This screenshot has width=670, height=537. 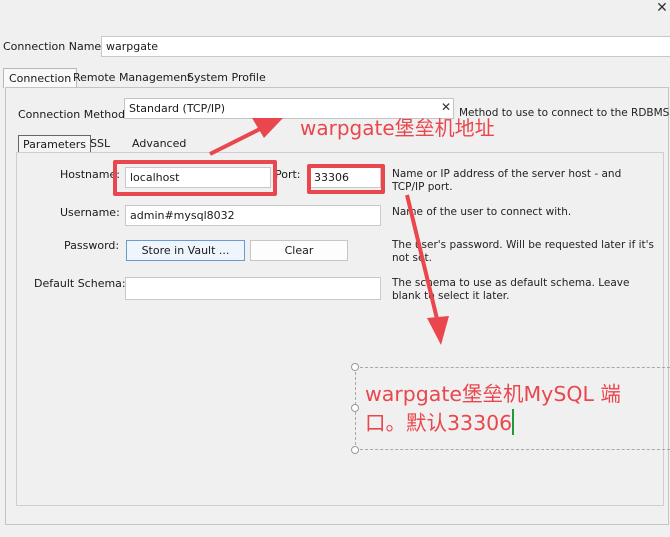 I want to click on host-annotation-text: warpgate堡垒机地址, so click(x=397, y=128).